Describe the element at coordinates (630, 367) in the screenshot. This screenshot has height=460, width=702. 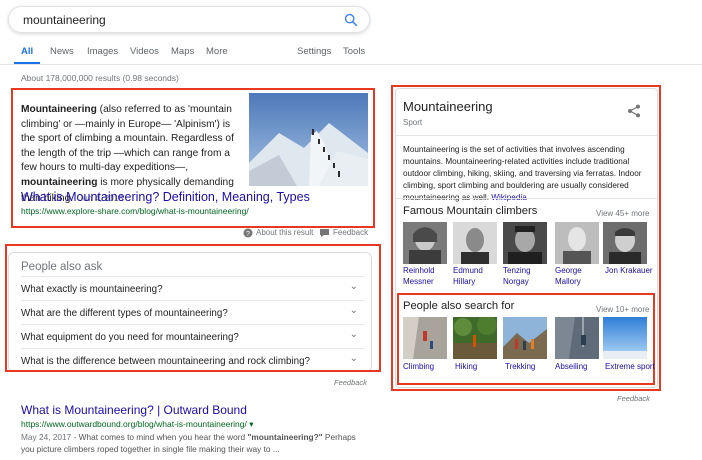
I see `related-search-link: Extreme sport` at that location.